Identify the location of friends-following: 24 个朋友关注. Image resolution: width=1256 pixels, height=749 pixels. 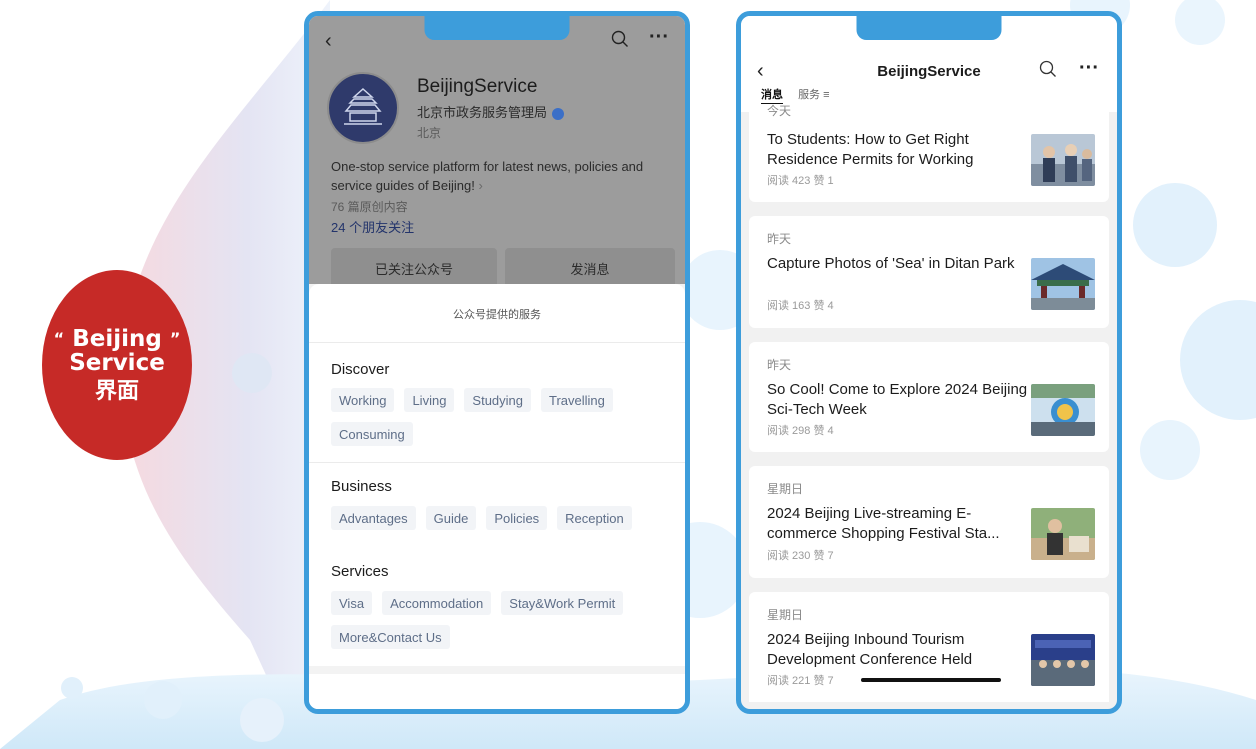
(372, 226).